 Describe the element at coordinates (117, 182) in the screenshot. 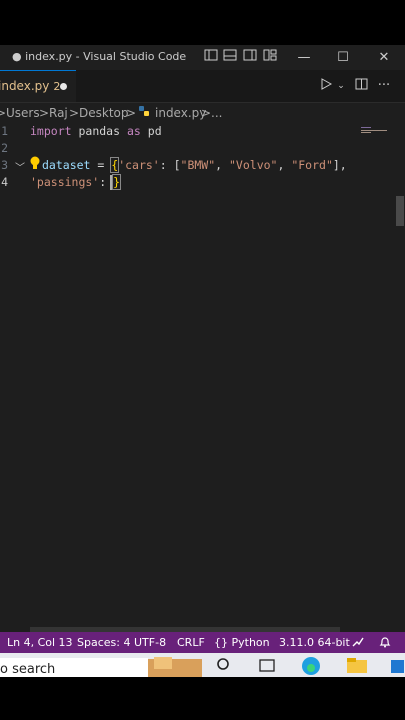

I see `close-brace: }` at that location.